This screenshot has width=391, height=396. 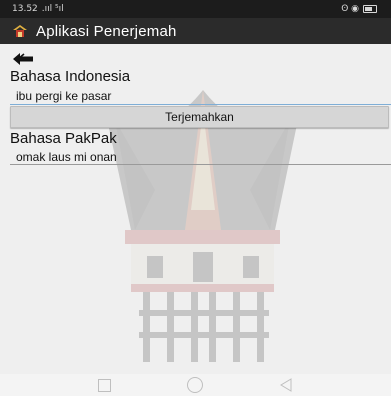 I want to click on back-nav-icon, so click(x=286, y=385).